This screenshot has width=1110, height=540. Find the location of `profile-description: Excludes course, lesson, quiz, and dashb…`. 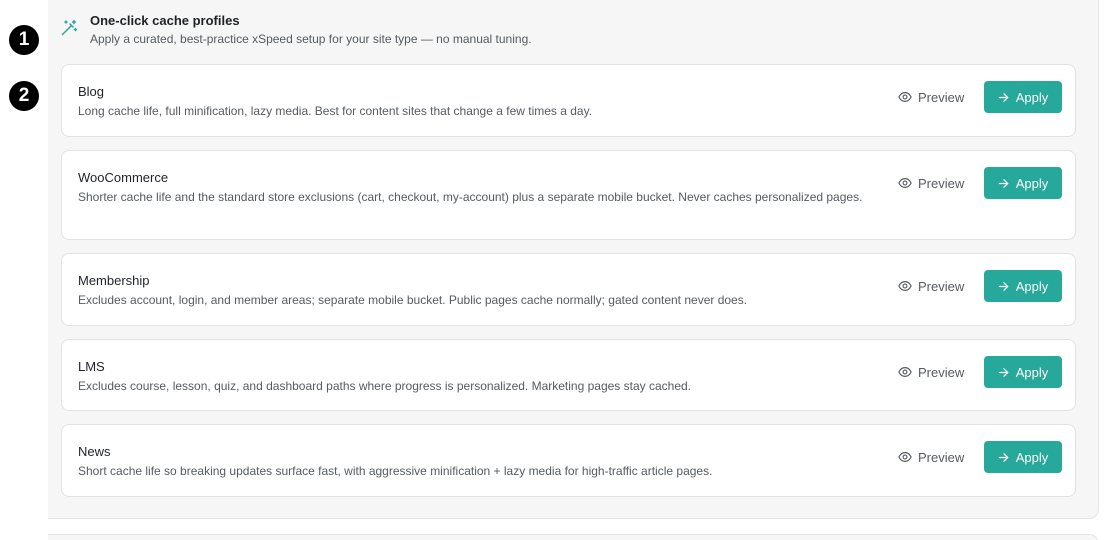

profile-description: Excludes course, lesson, quiz, and dashb… is located at coordinates (385, 386).